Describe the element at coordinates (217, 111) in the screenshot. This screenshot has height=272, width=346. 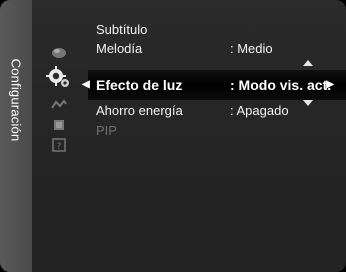
I see `menu-item-ahorro-energia: Ahorro energía : Apagado` at that location.